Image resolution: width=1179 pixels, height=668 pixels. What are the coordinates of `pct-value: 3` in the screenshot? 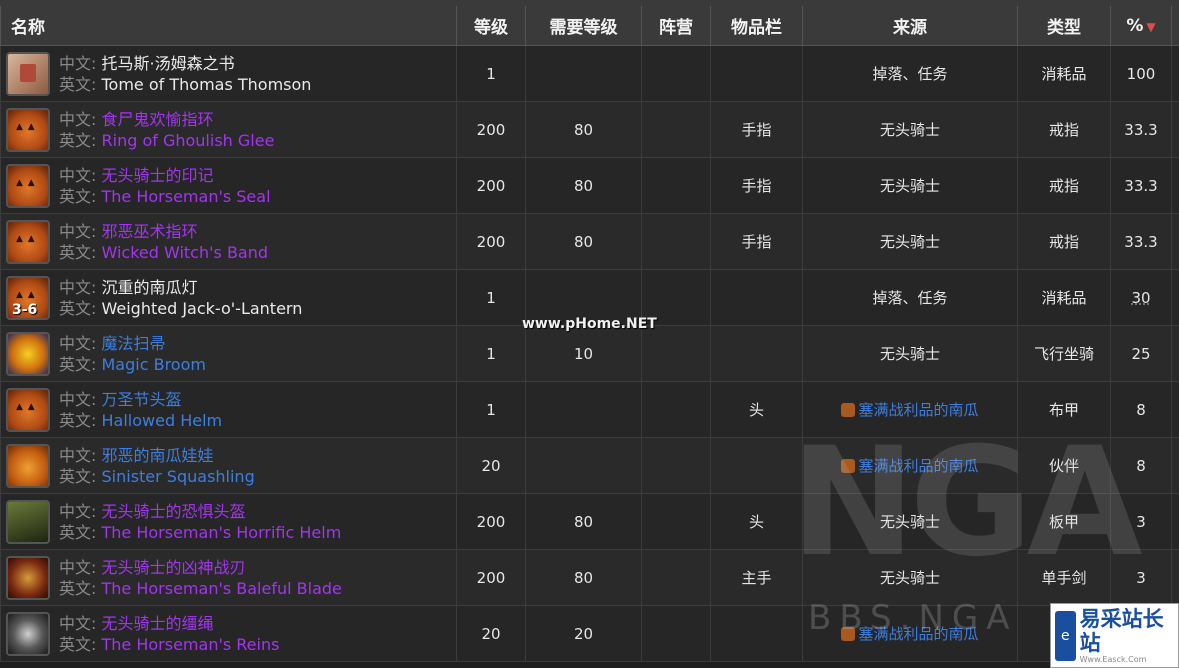 It's located at (1141, 521).